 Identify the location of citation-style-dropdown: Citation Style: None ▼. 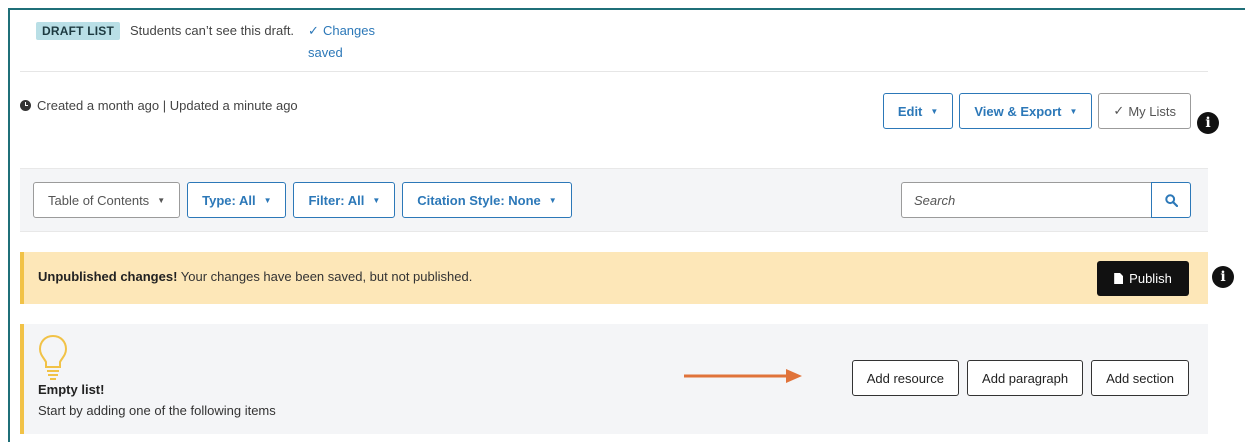
(487, 200).